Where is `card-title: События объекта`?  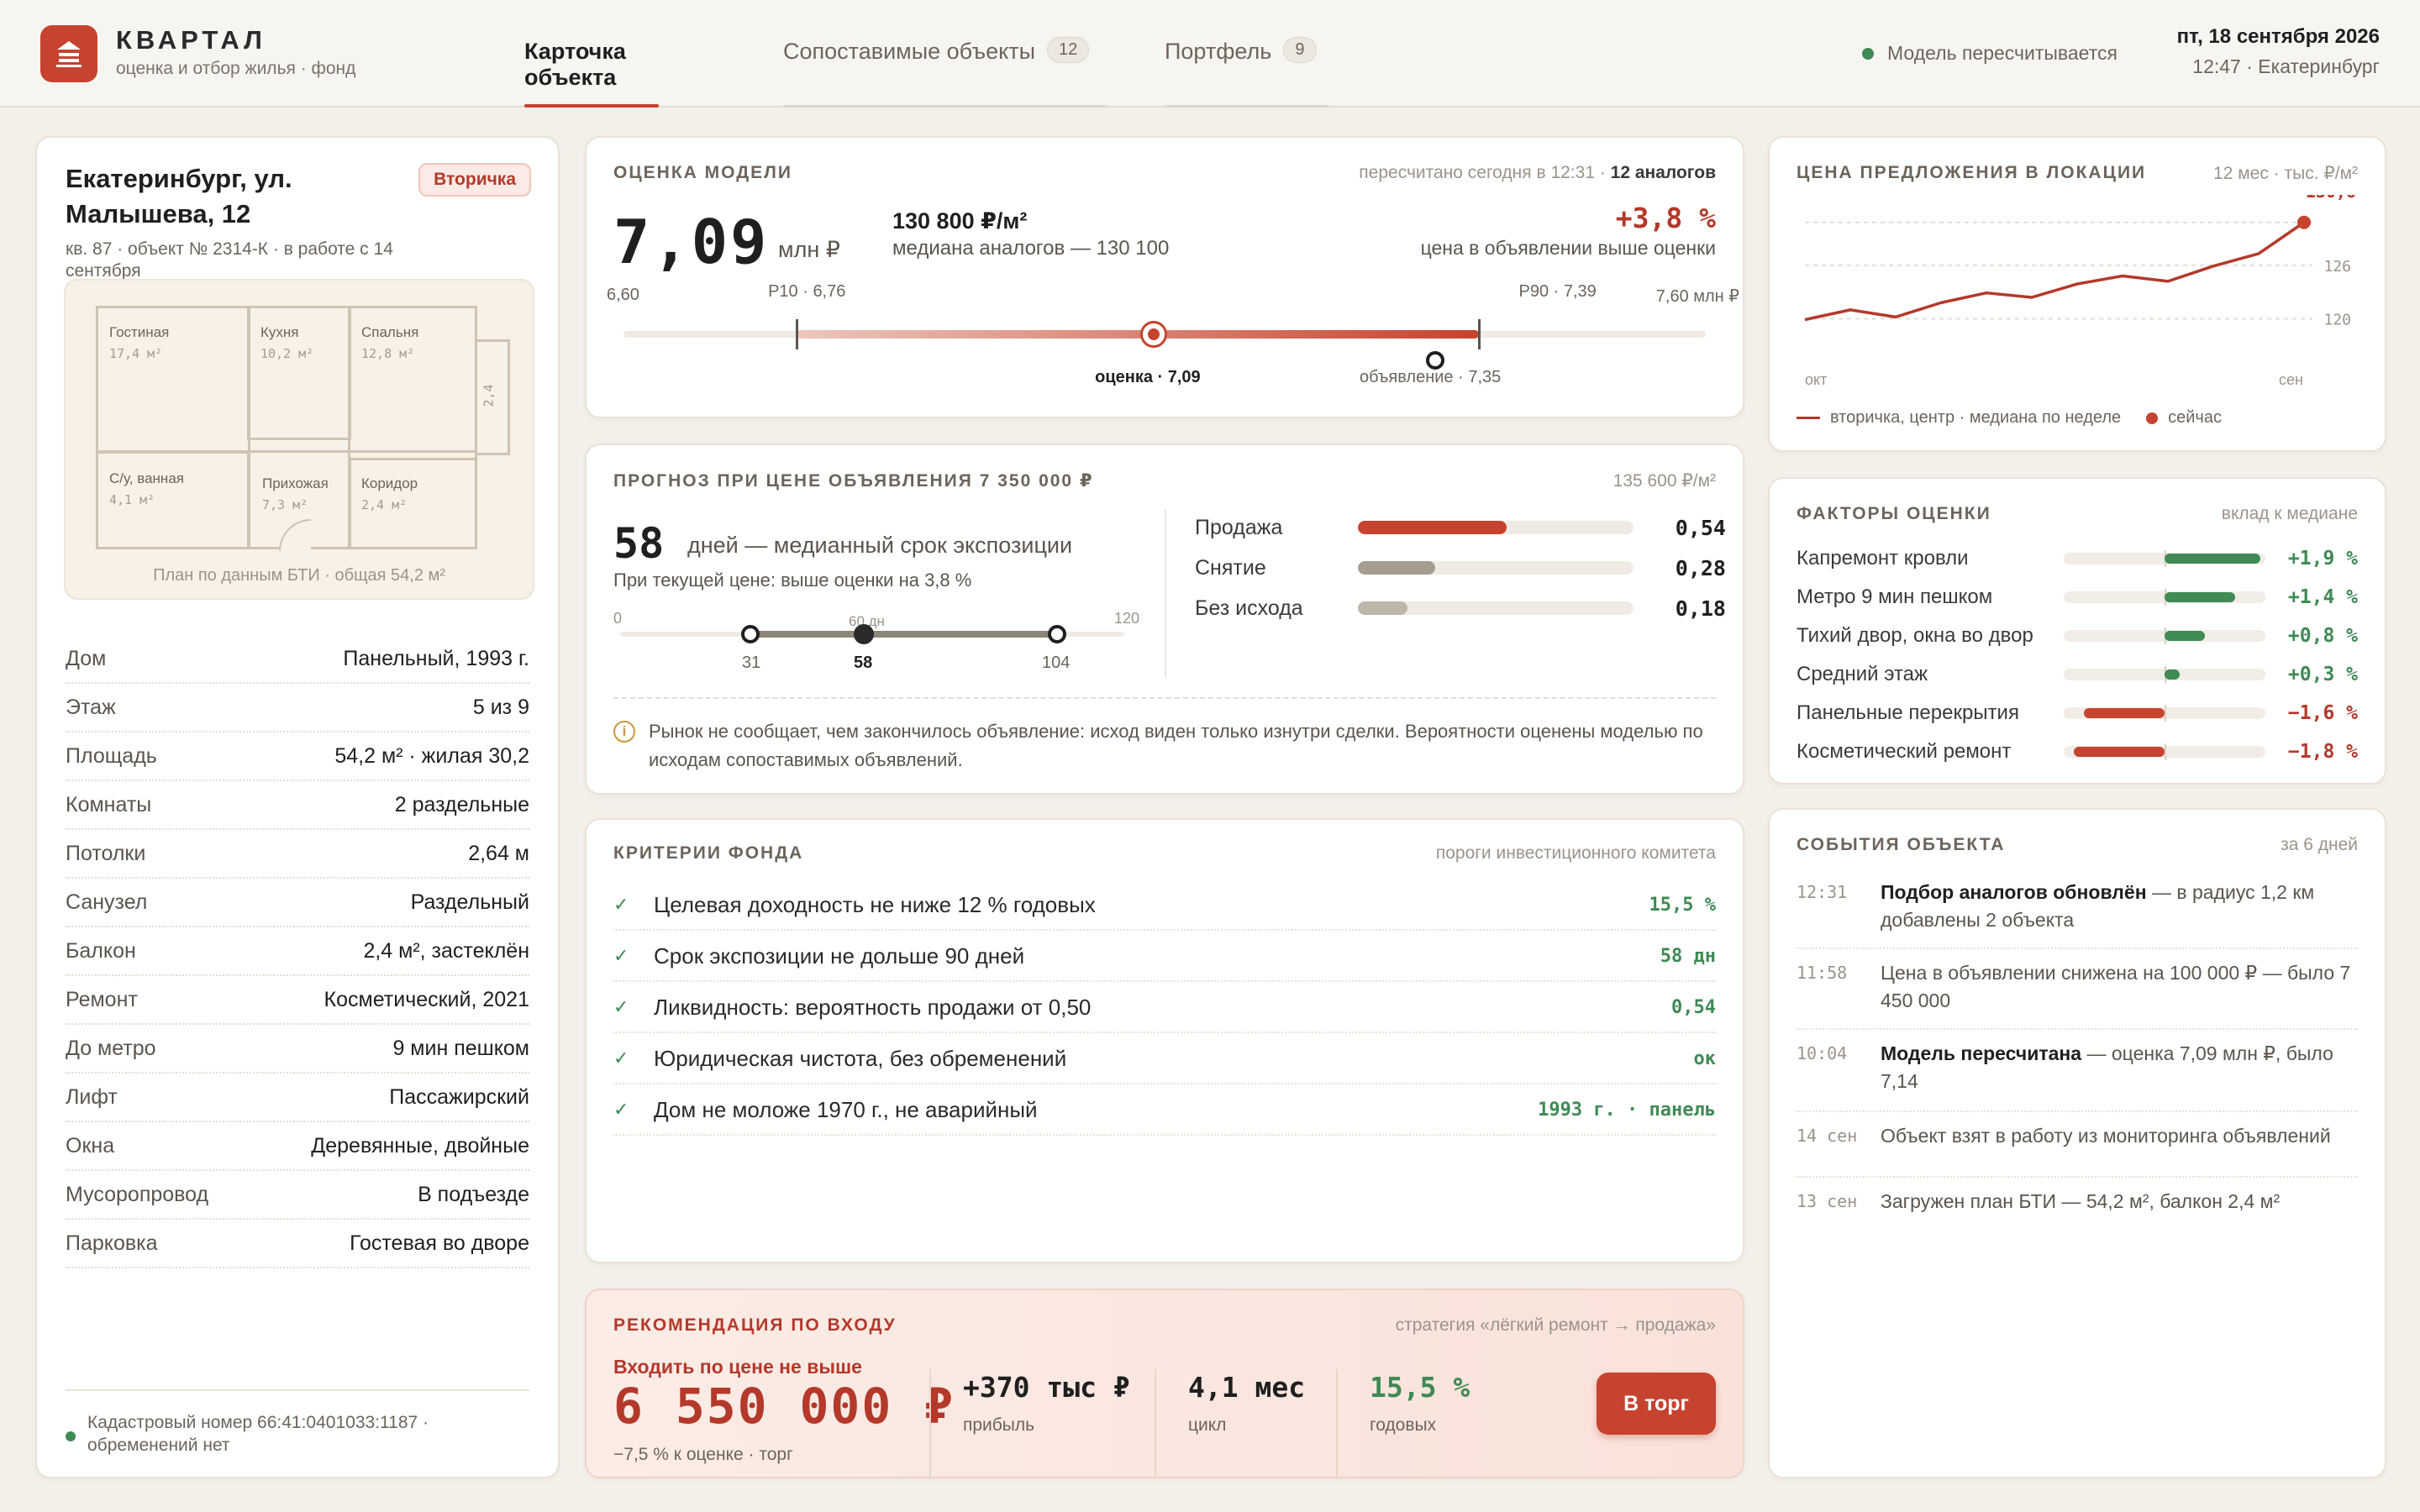 card-title: События объекта is located at coordinates (1902, 844).